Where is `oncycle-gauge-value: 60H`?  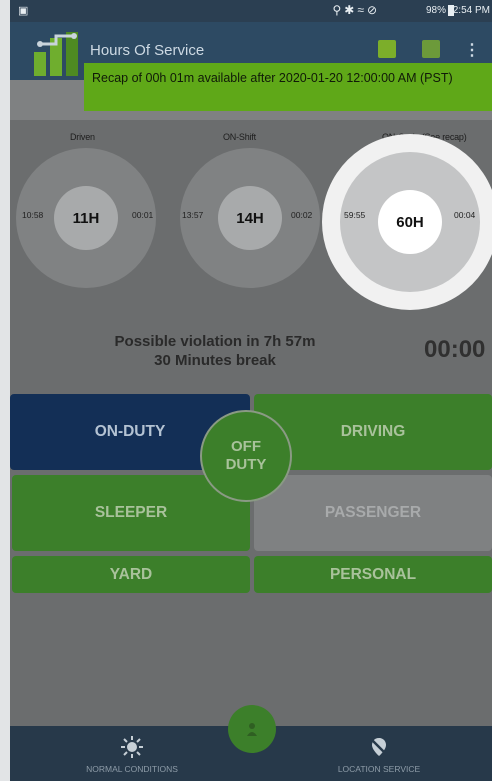
oncycle-gauge-value: 60H is located at coordinates (410, 222).